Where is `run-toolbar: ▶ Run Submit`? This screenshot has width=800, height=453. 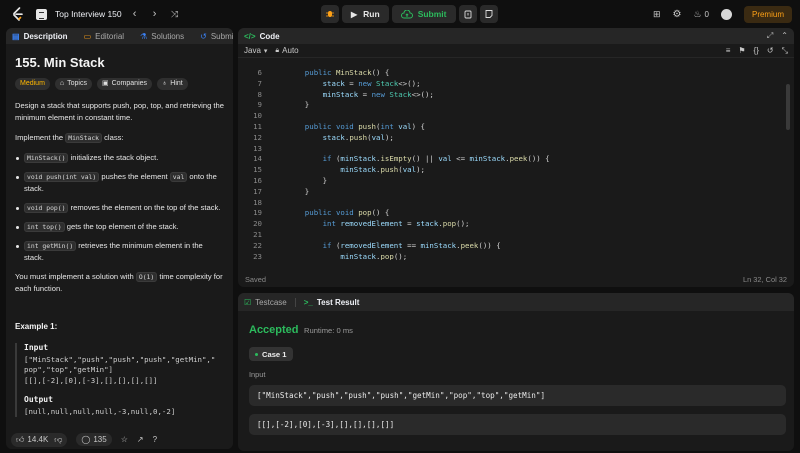 run-toolbar: ▶ Run Submit is located at coordinates (409, 14).